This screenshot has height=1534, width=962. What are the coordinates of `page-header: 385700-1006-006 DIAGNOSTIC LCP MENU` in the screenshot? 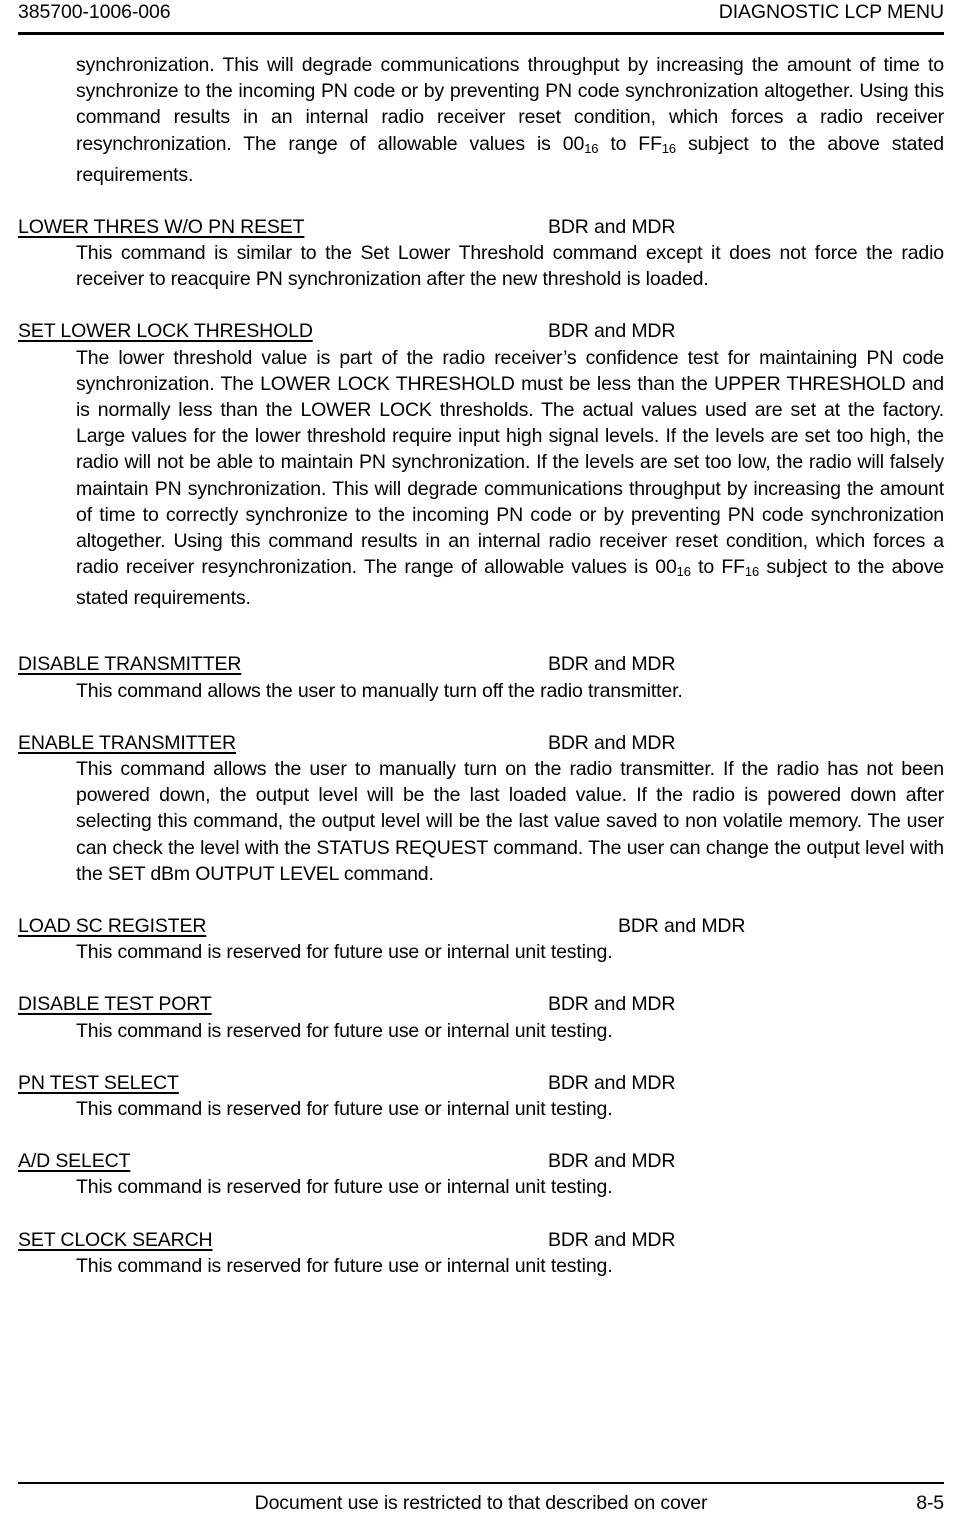 It's located at (481, 22).